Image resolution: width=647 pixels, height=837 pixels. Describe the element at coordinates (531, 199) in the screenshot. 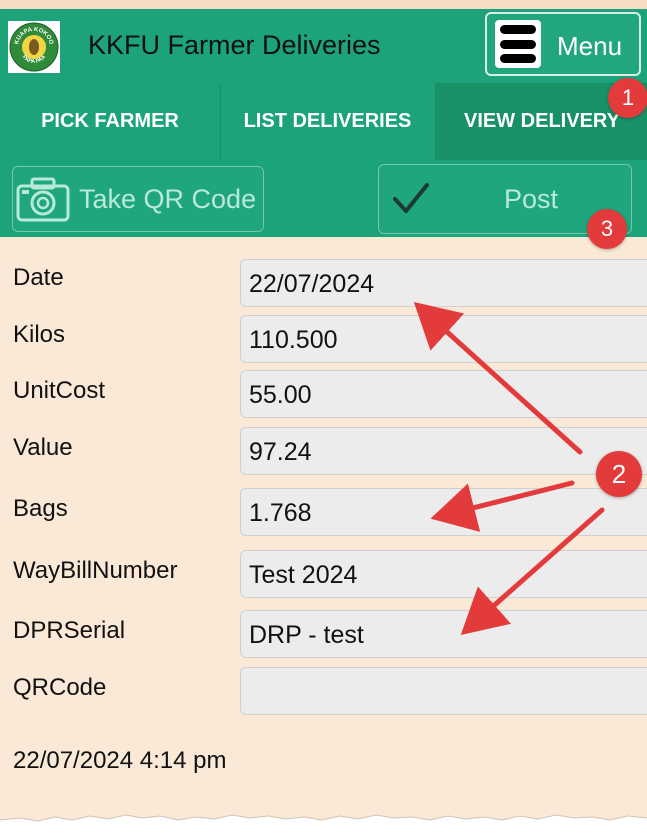

I see `post-label: Post` at that location.